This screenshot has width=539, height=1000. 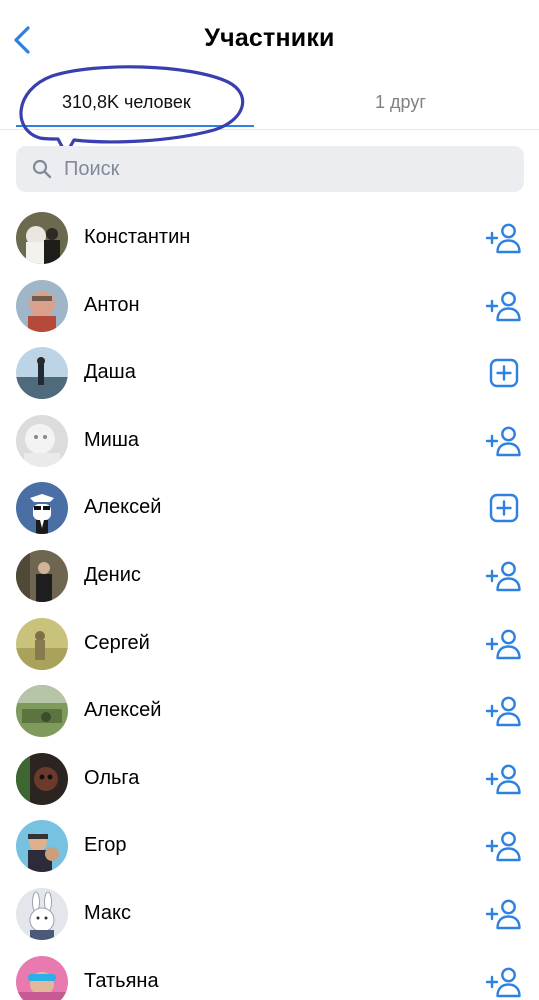 What do you see at coordinates (269, 129) in the screenshot?
I see `divider` at bounding box center [269, 129].